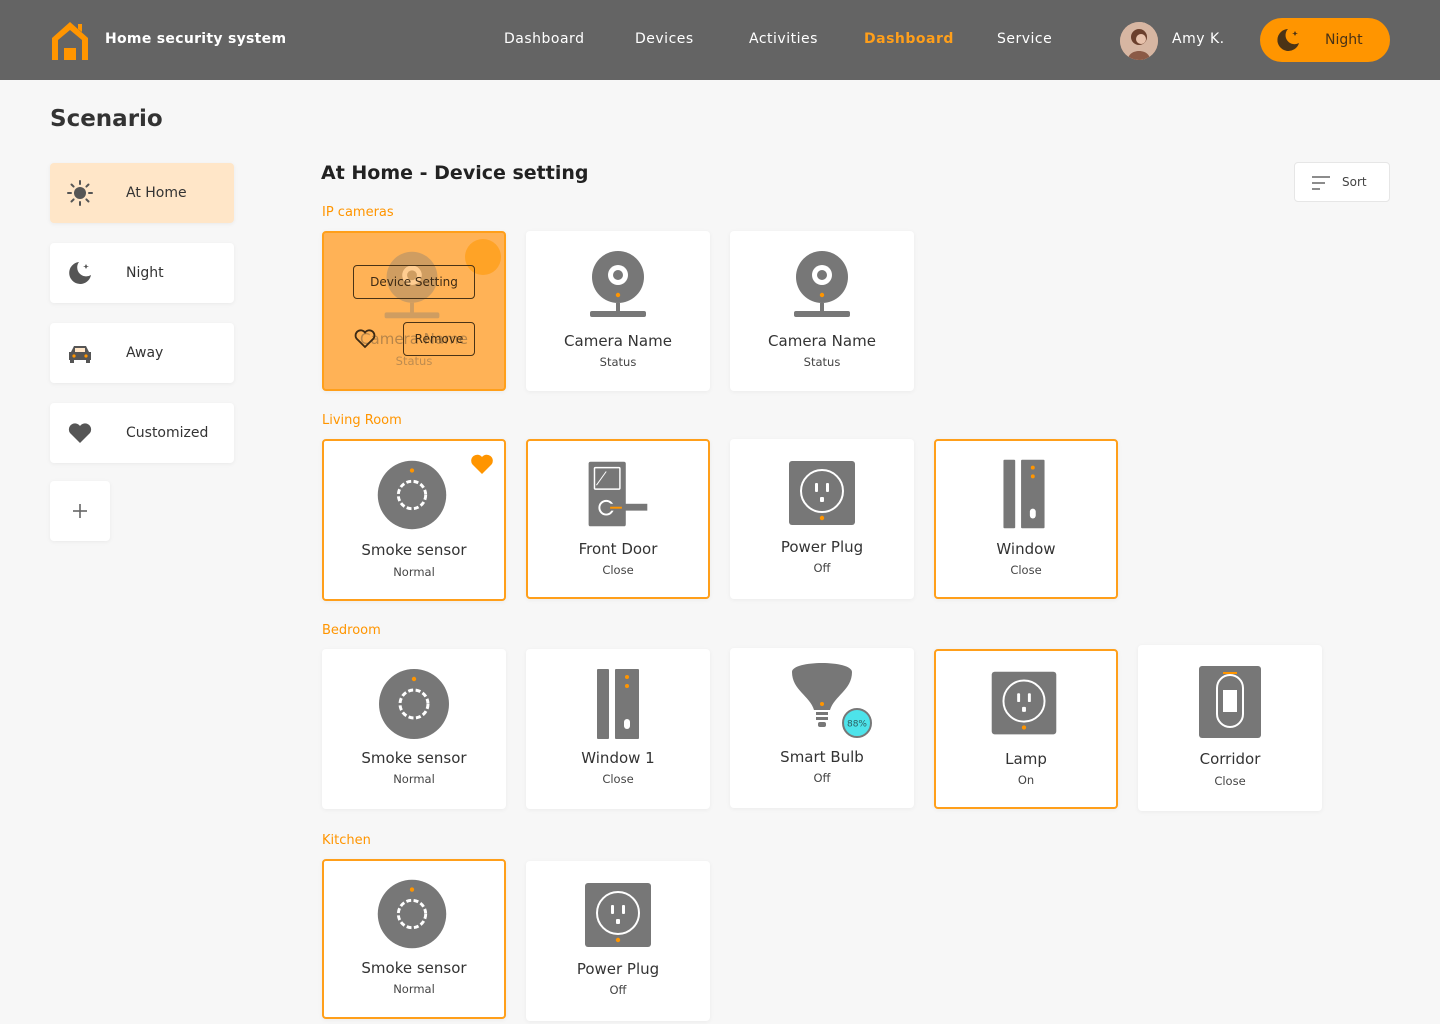 The height and width of the screenshot is (1024, 1440). Describe the element at coordinates (196, 39) in the screenshot. I see `app-title: Home security system` at that location.